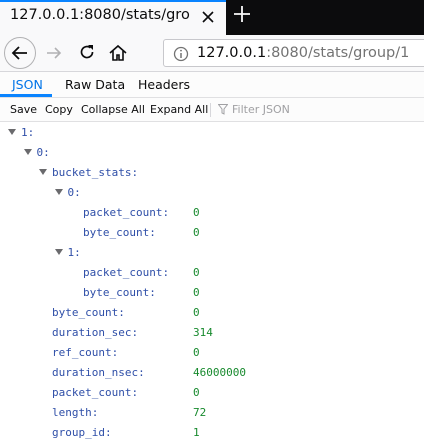 This screenshot has height=447, width=424. I want to click on tab-json: JSON, so click(27, 84).